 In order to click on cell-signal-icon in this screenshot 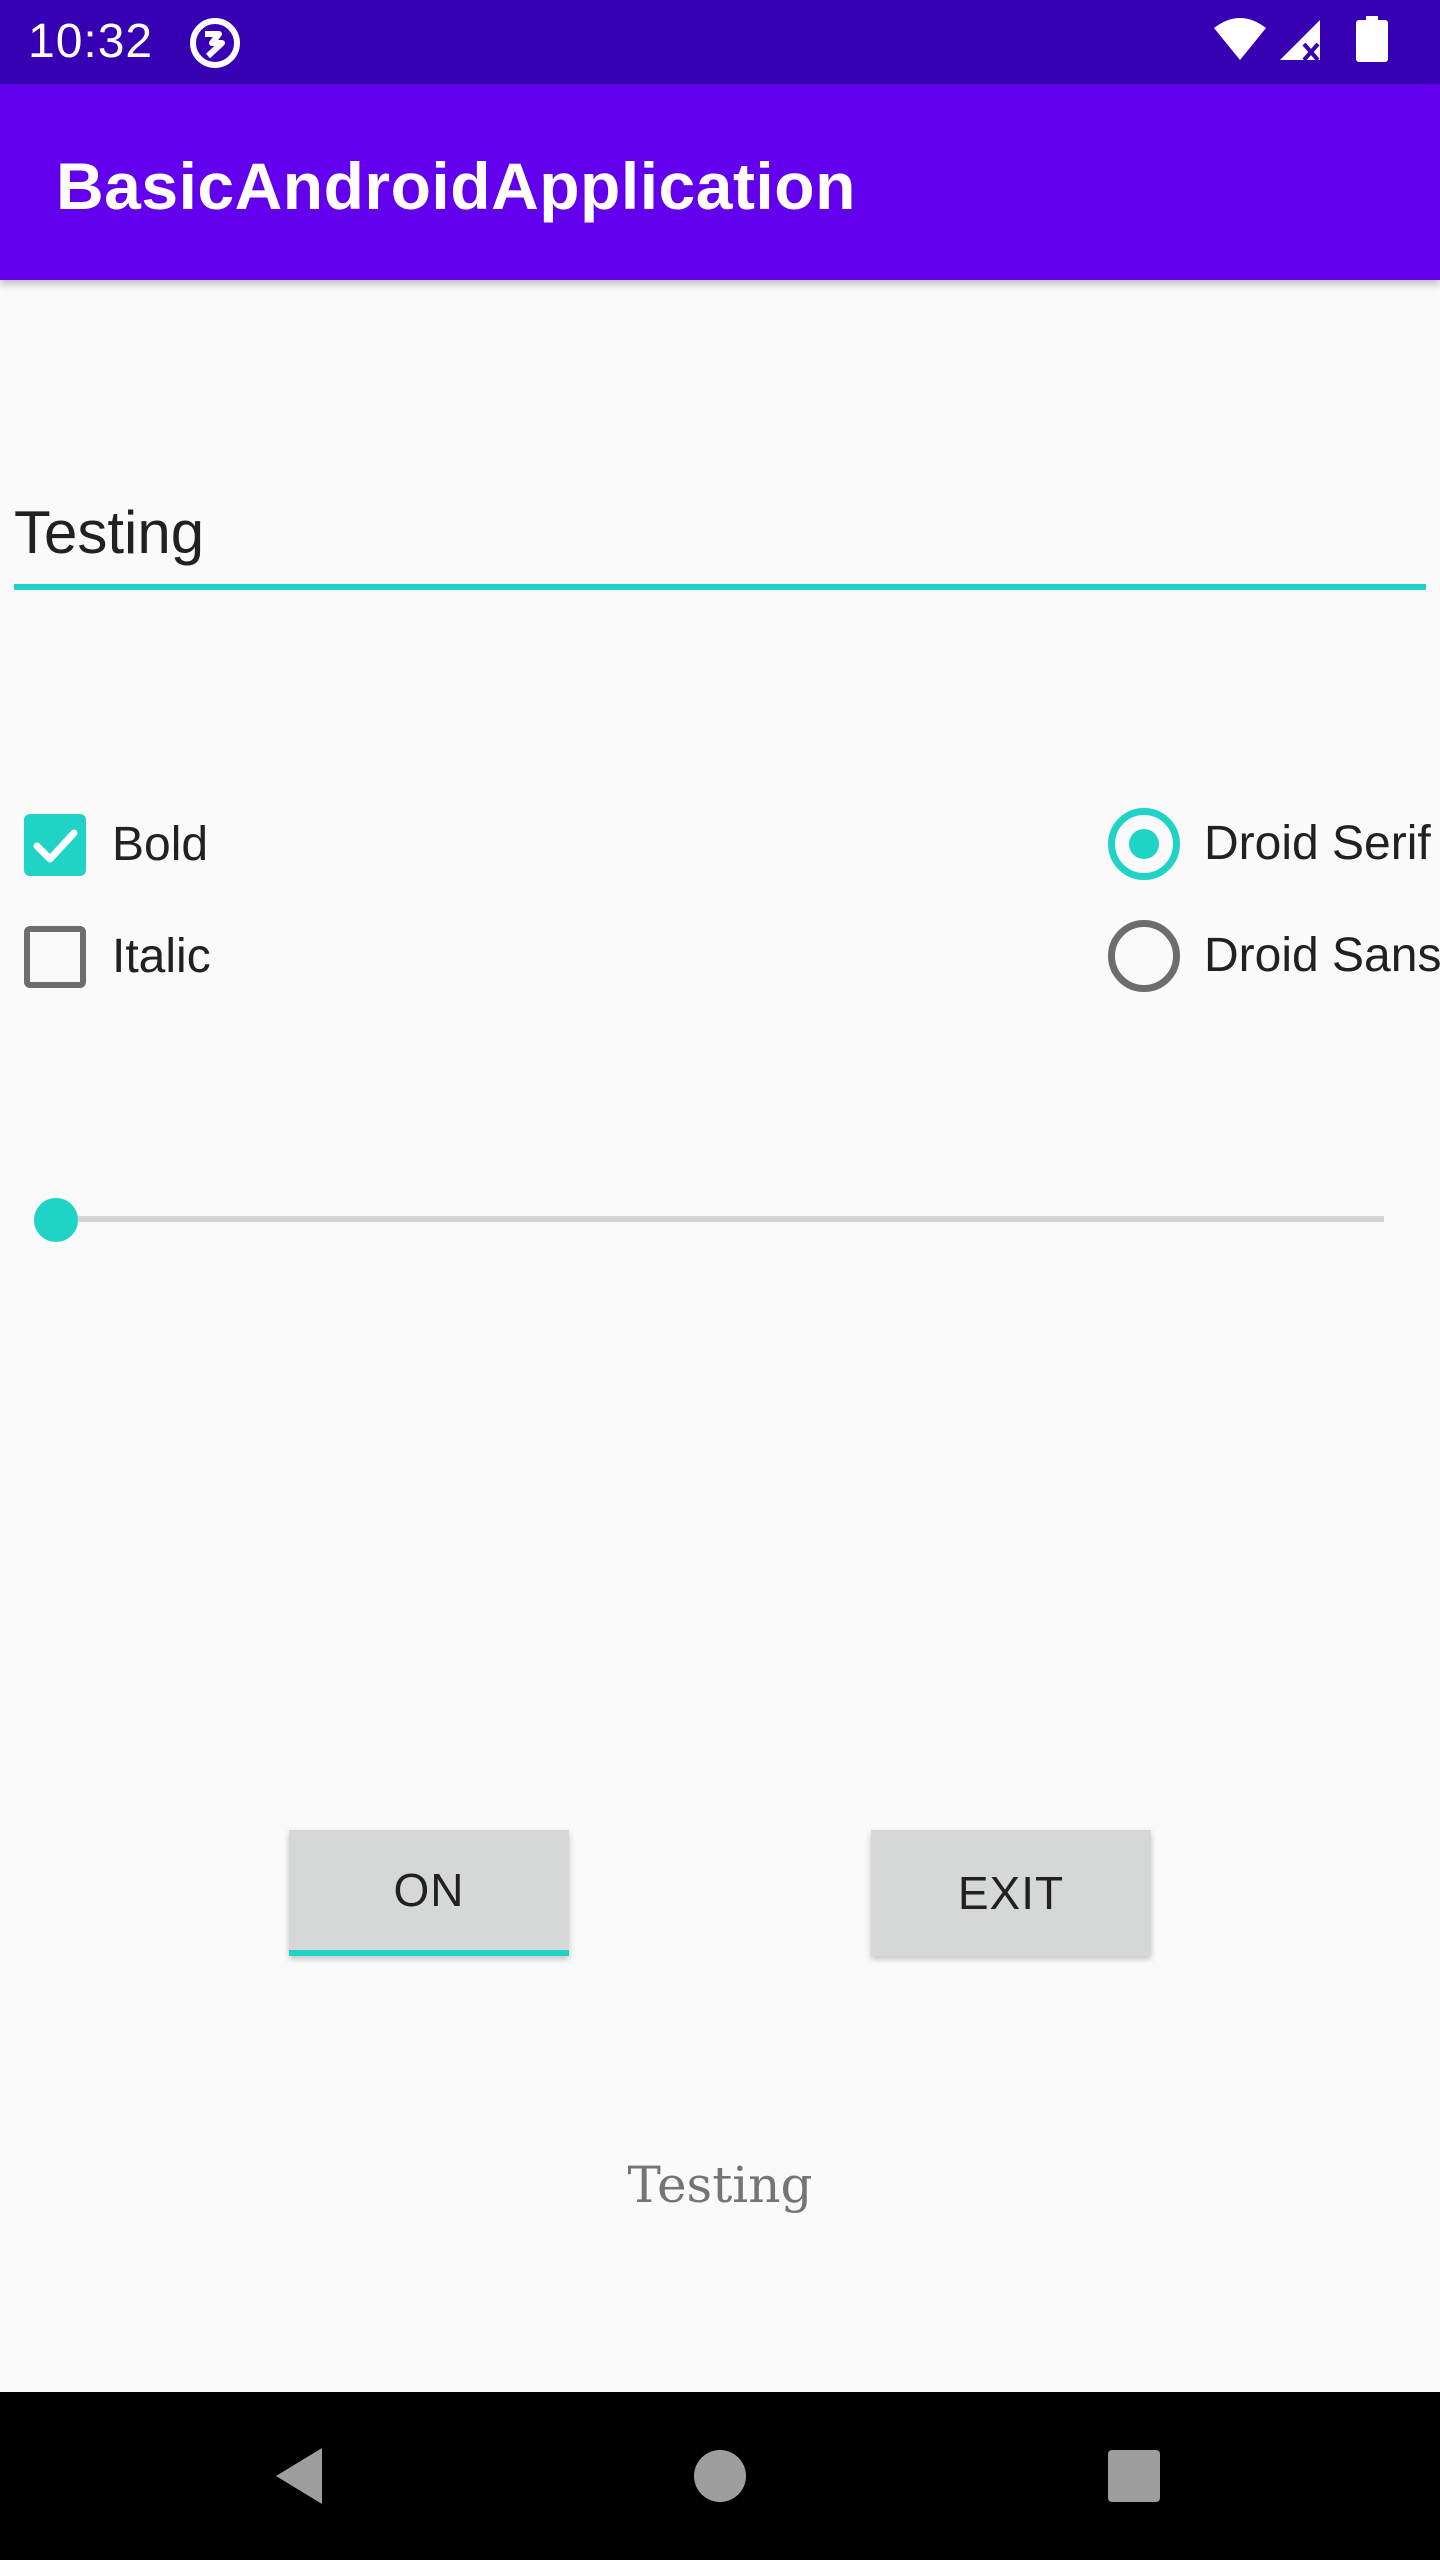, I will do `click(1300, 41)`.